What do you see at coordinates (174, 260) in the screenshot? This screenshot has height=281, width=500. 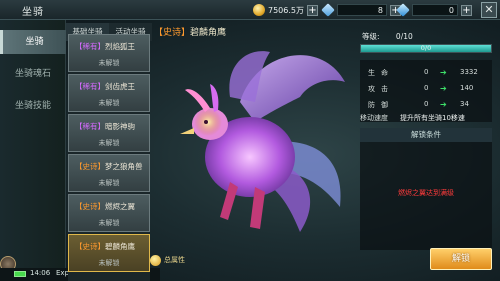 I see `total-attributes-label: 总属性` at bounding box center [174, 260].